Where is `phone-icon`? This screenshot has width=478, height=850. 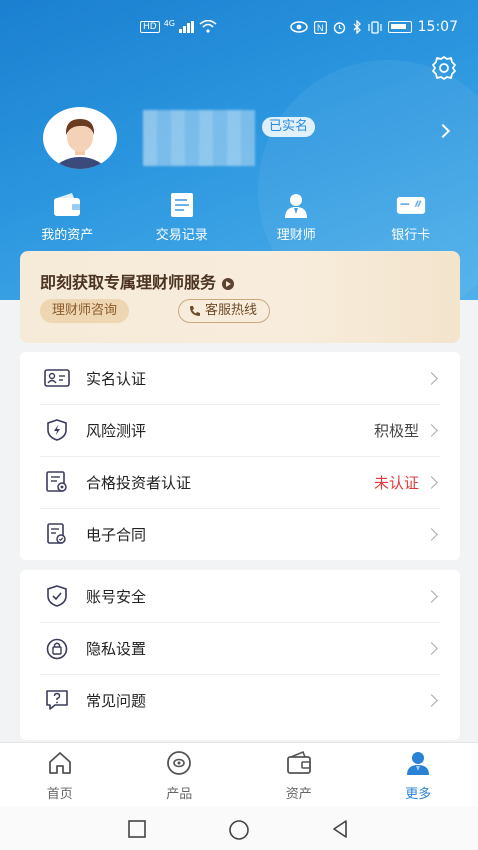
phone-icon is located at coordinates (195, 311).